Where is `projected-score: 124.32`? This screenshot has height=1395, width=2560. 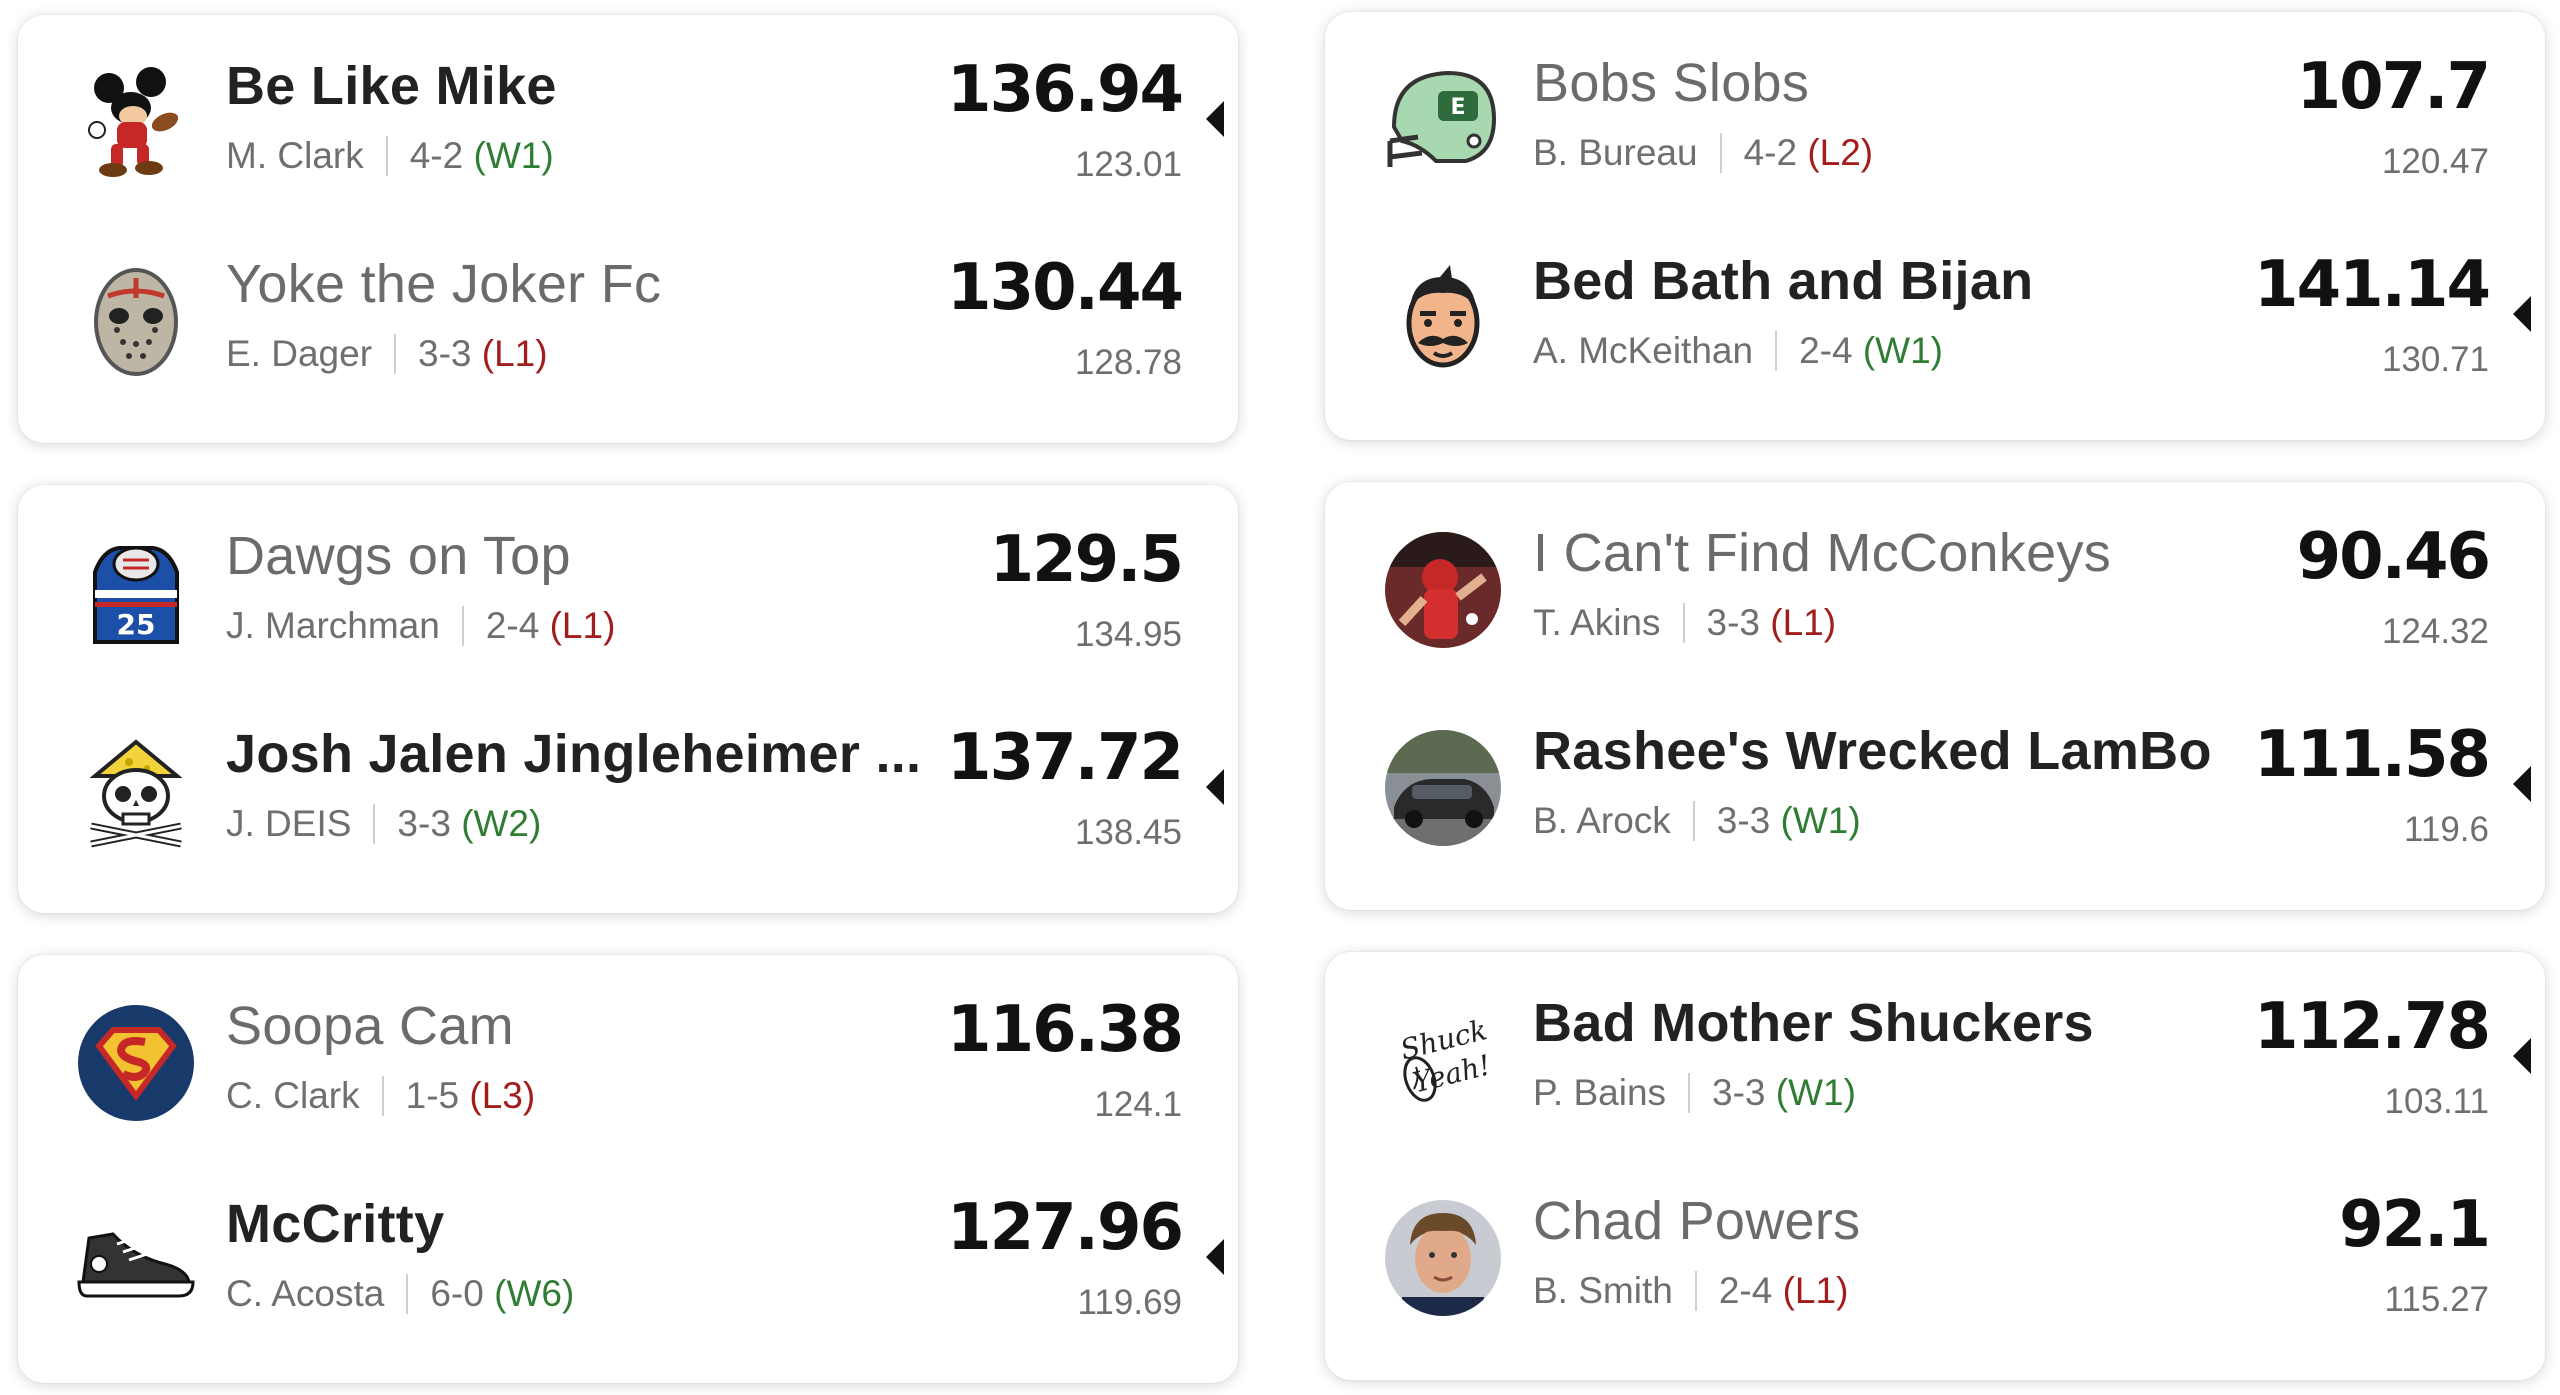
projected-score: 124.32 is located at coordinates (2435, 631).